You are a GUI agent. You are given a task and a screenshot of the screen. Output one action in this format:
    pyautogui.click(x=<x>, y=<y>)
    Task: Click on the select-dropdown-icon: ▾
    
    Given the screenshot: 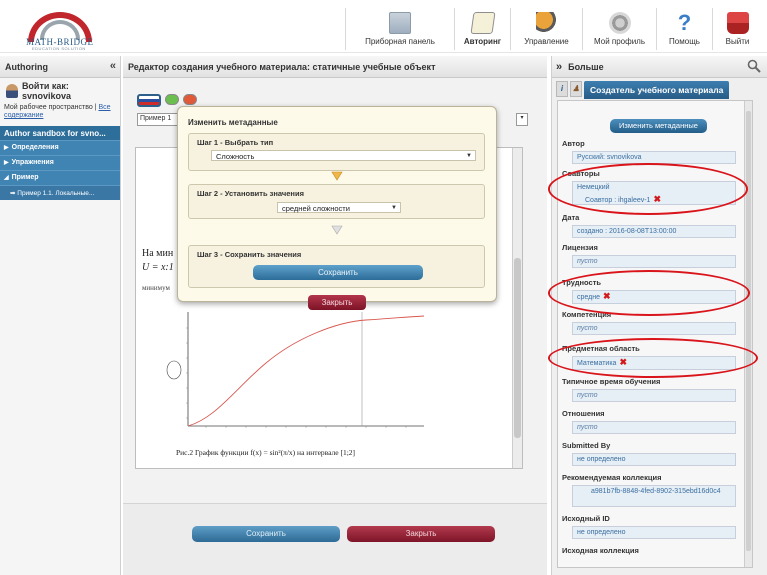 What is the action you would take?
    pyautogui.click(x=522, y=119)
    